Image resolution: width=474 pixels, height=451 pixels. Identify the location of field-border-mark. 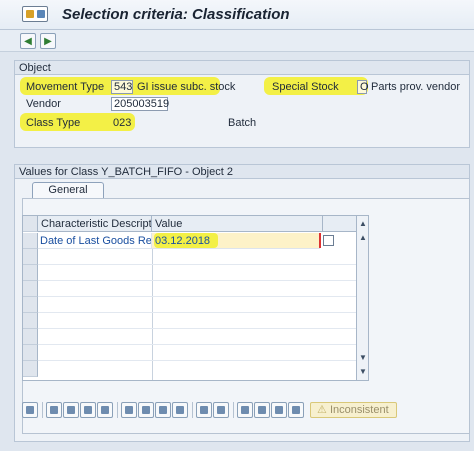
(320, 240).